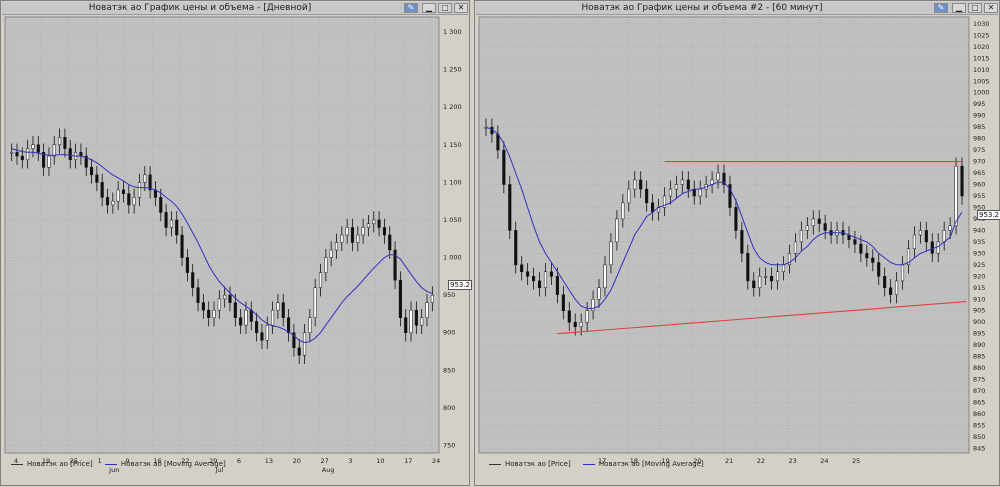  Describe the element at coordinates (979, 104) in the screenshot. I see `y-tick-label: 995` at that location.